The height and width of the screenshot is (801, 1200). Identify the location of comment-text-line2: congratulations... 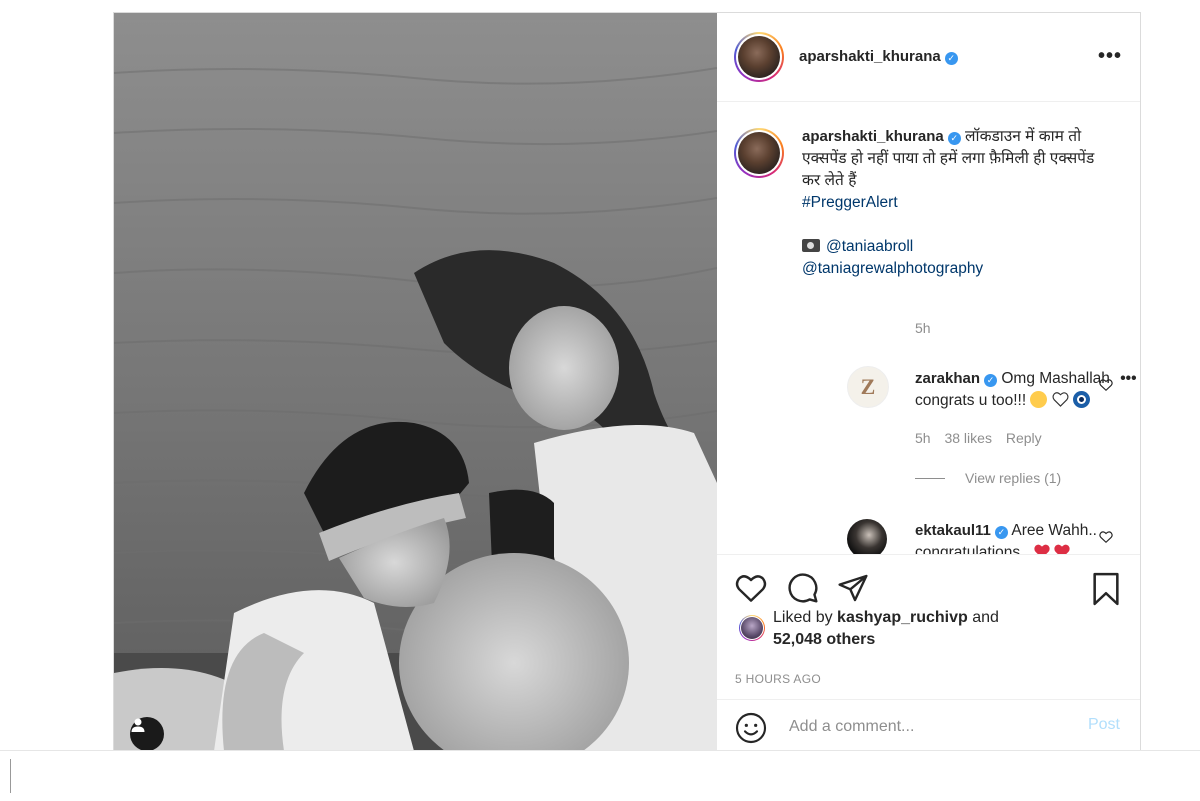
(974, 549).